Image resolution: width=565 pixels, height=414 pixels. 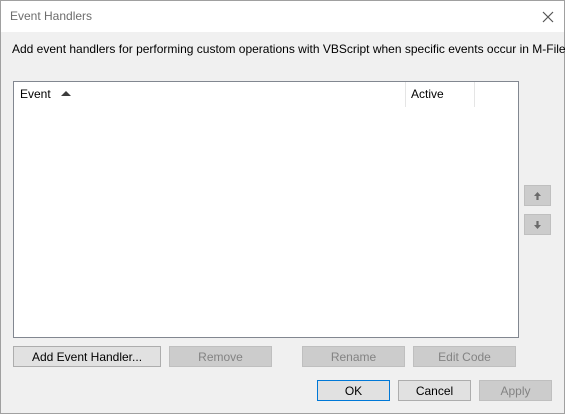 What do you see at coordinates (515, 390) in the screenshot?
I see `apply-button: Apply` at bounding box center [515, 390].